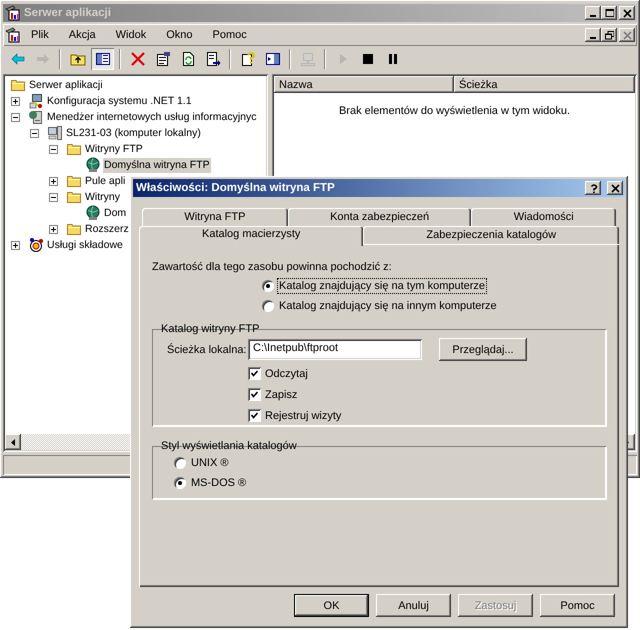 The image size is (640, 630). Describe the element at coordinates (207, 350) in the screenshot. I see `field-label: Ścieżka lokalna:` at that location.